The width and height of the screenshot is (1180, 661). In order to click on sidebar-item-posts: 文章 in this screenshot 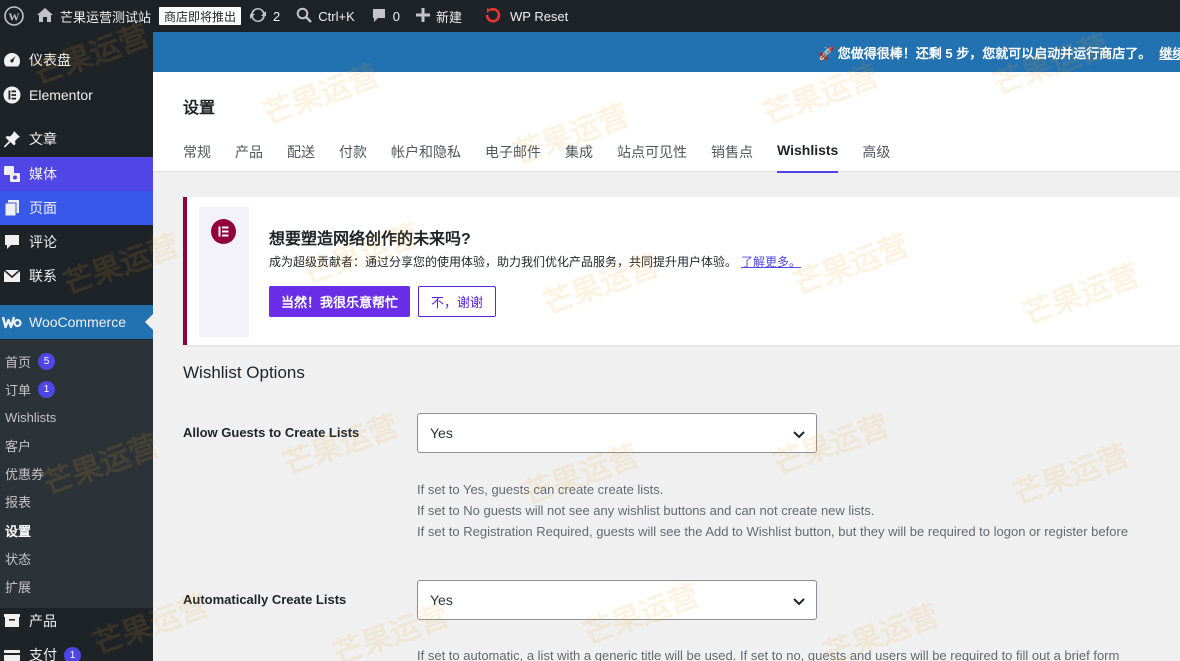, I will do `click(76, 139)`.